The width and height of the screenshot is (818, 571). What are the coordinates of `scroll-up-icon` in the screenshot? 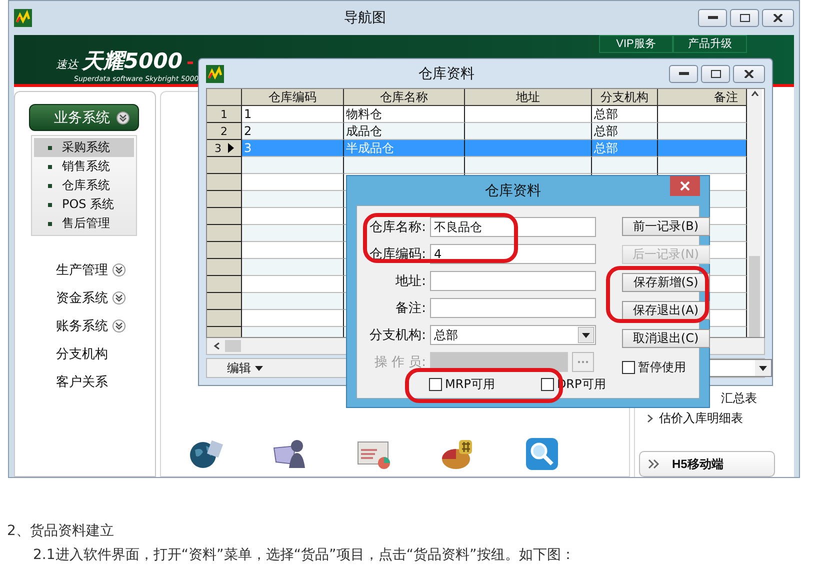 It's located at (755, 92).